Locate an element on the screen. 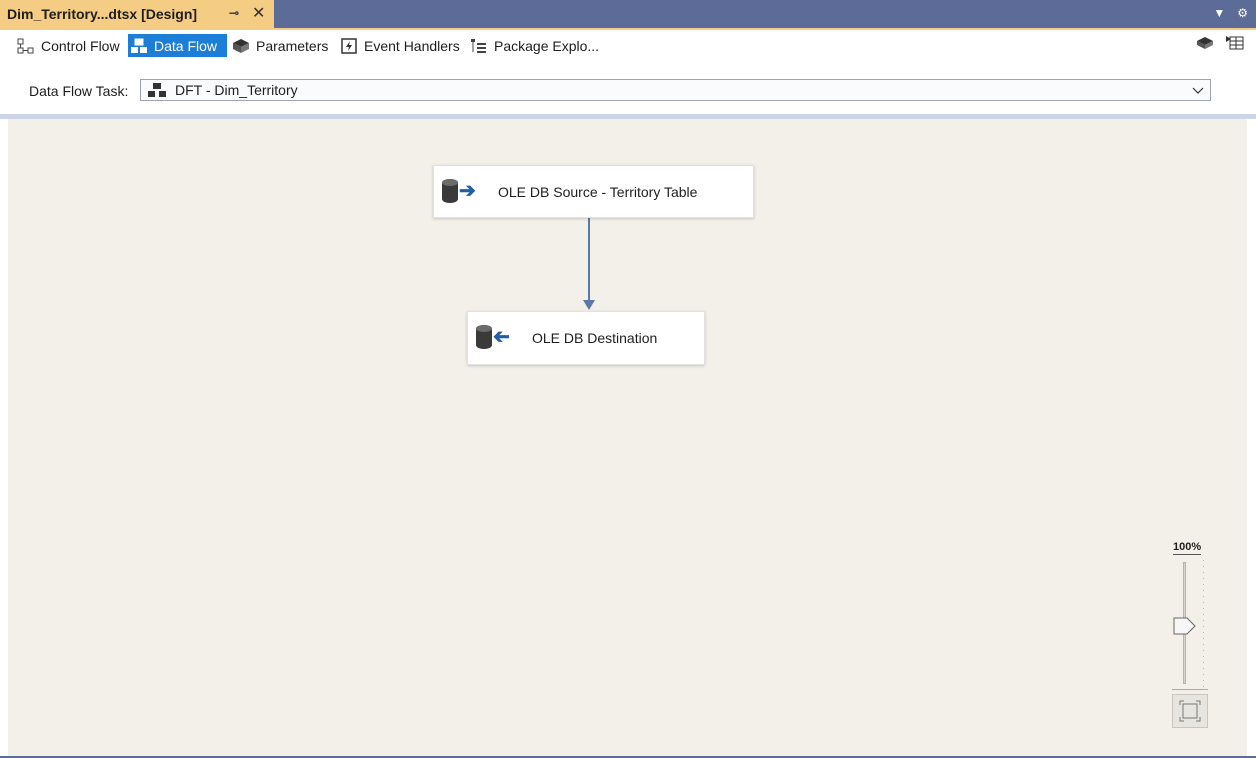 The image size is (1256, 758). zoom-slider-ticks is located at coordinates (1203, 624).